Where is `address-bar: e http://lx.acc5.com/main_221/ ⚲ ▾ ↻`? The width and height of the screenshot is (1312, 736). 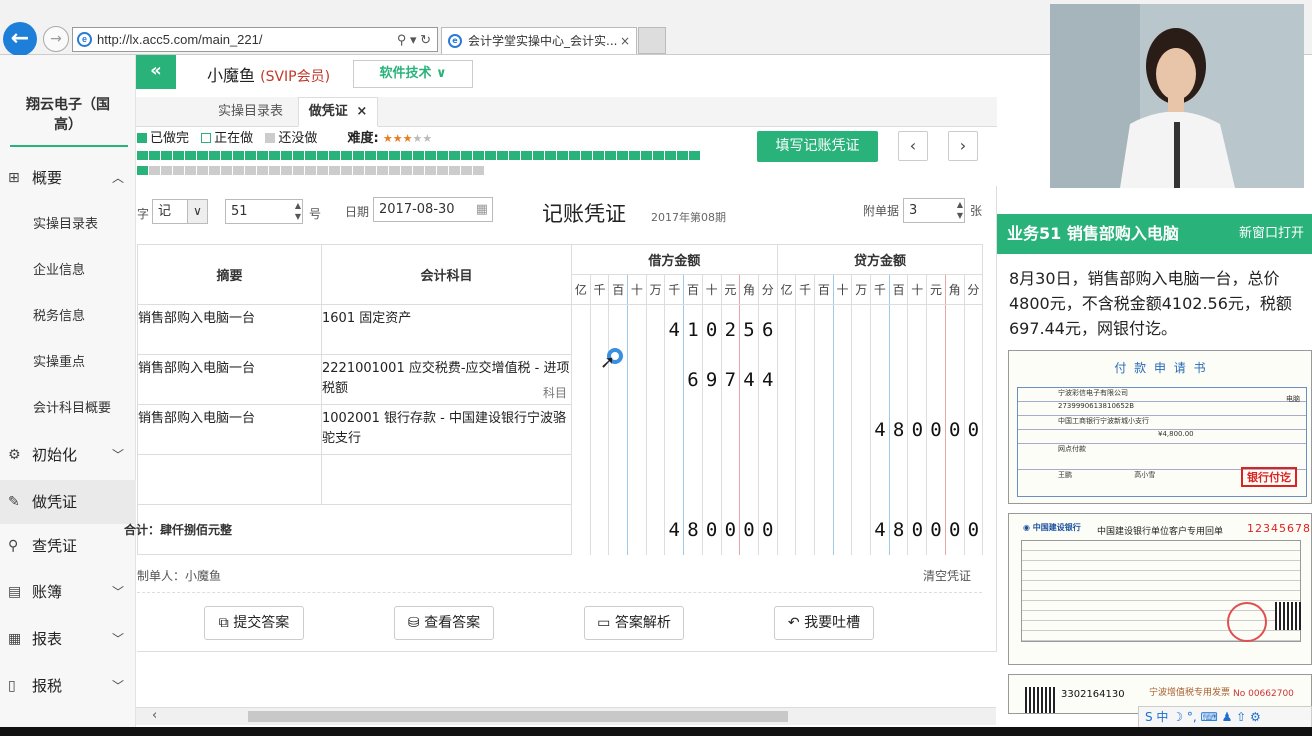 address-bar: e http://lx.acc5.com/main_221/ ⚲ ▾ ↻ is located at coordinates (255, 39).